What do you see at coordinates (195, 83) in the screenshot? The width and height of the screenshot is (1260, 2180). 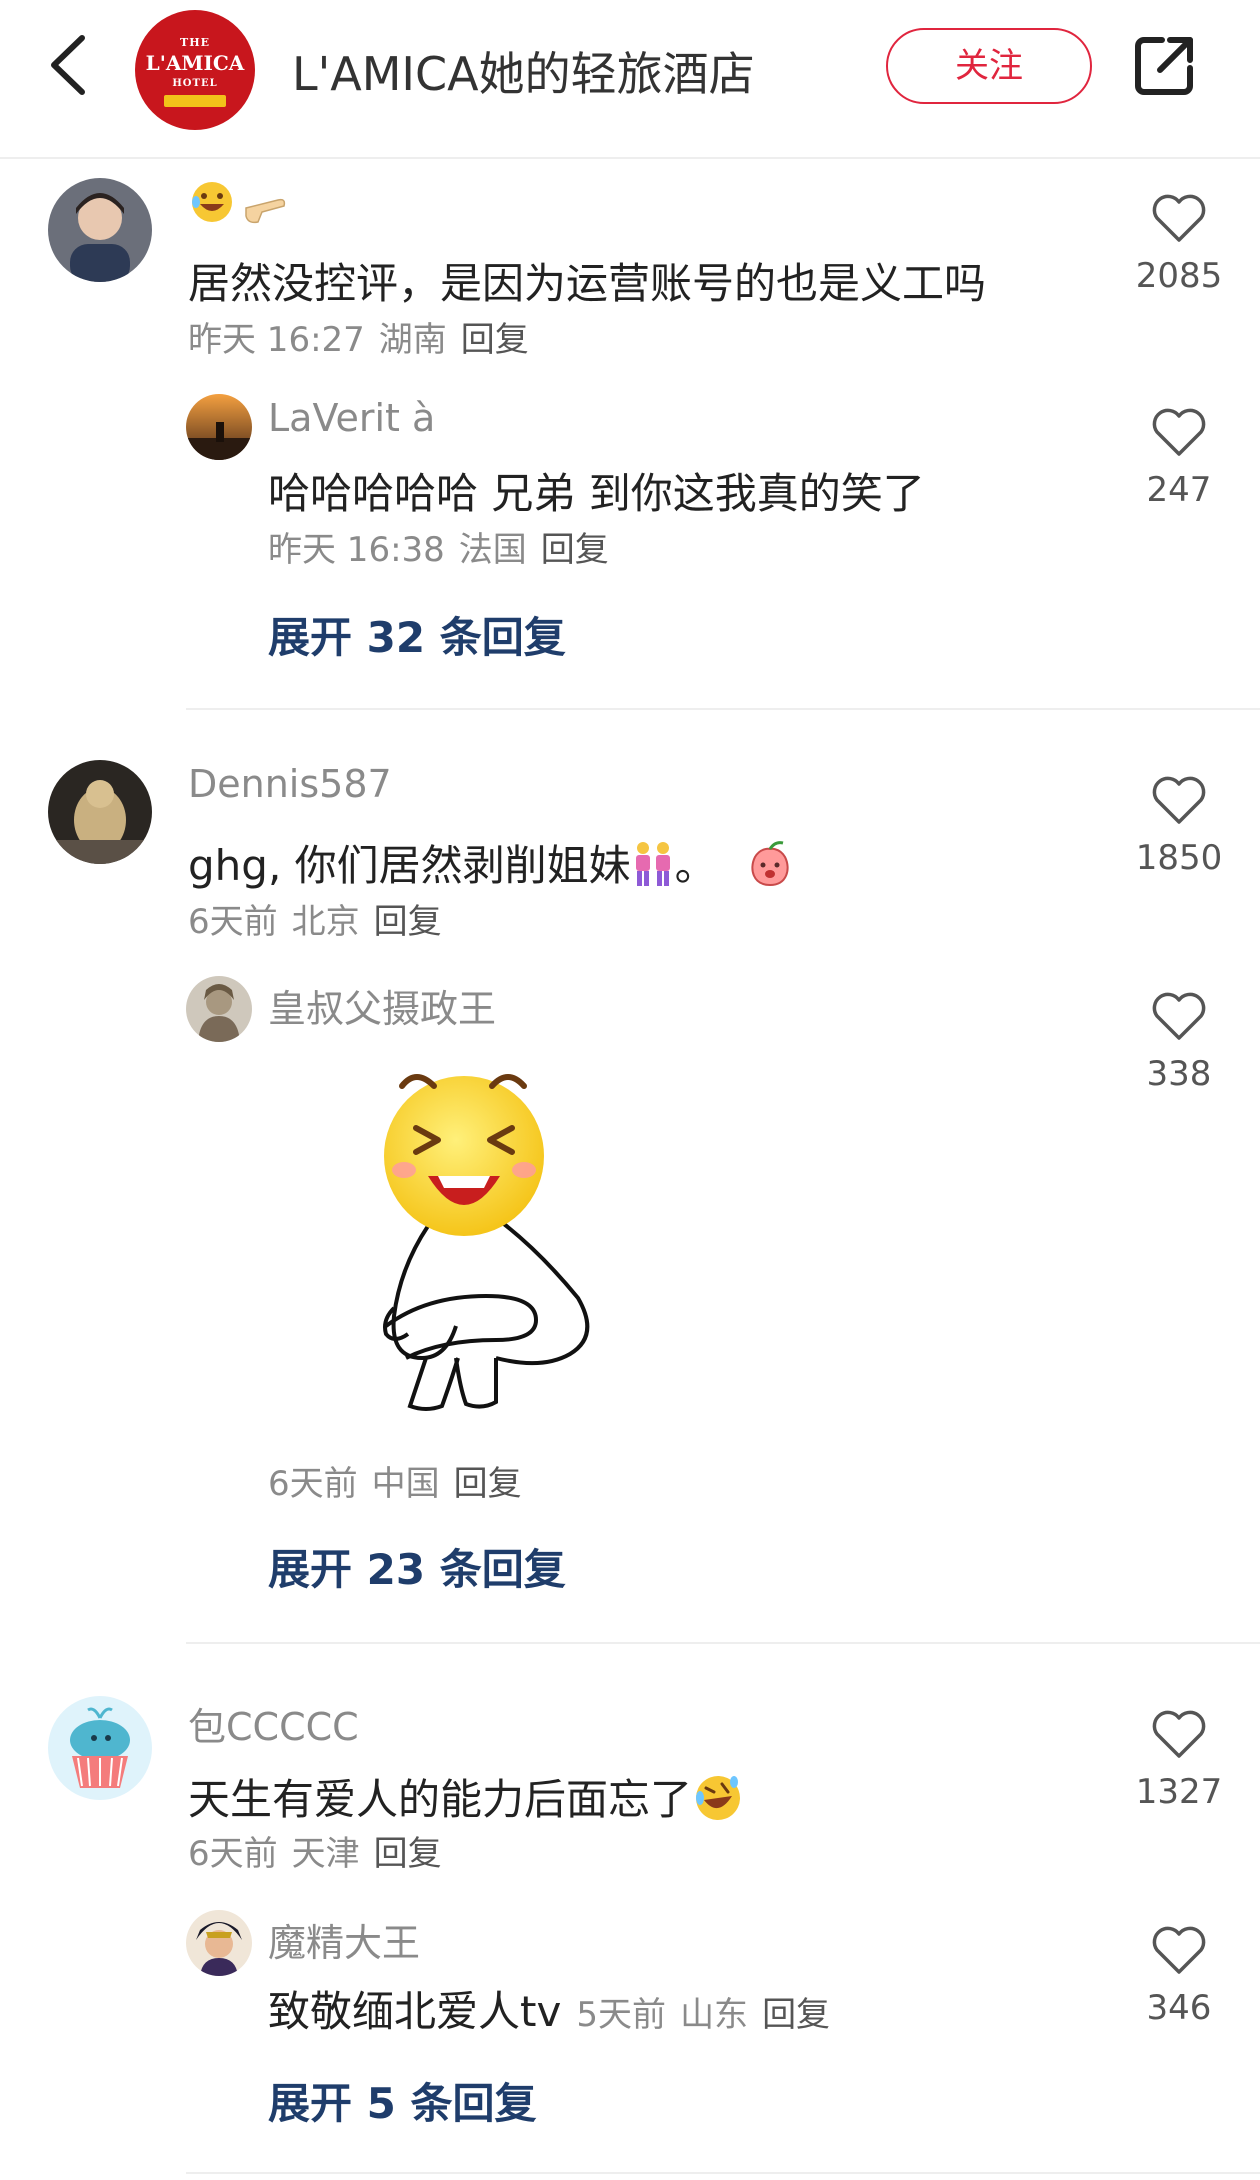 I see `logo-line-3: HOTEL` at bounding box center [195, 83].